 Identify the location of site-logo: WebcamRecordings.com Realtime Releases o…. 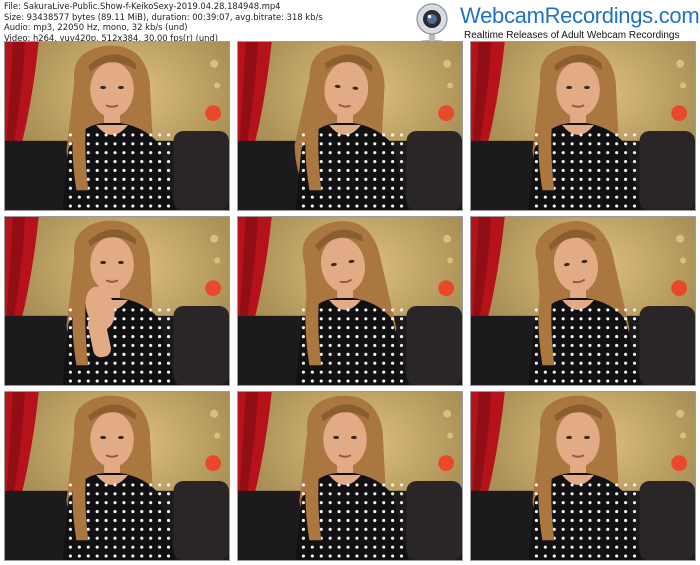
(551, 23).